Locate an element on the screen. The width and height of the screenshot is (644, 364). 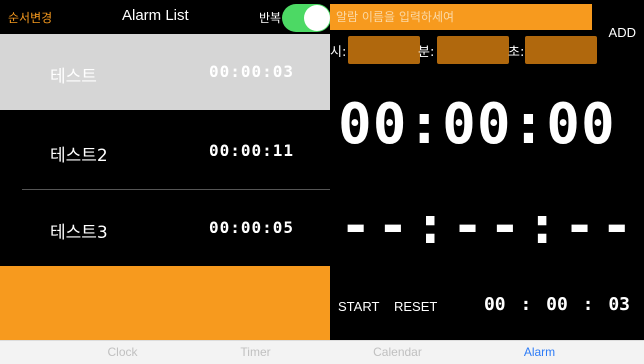
alarm-name: 테스트 is located at coordinates (73, 77).